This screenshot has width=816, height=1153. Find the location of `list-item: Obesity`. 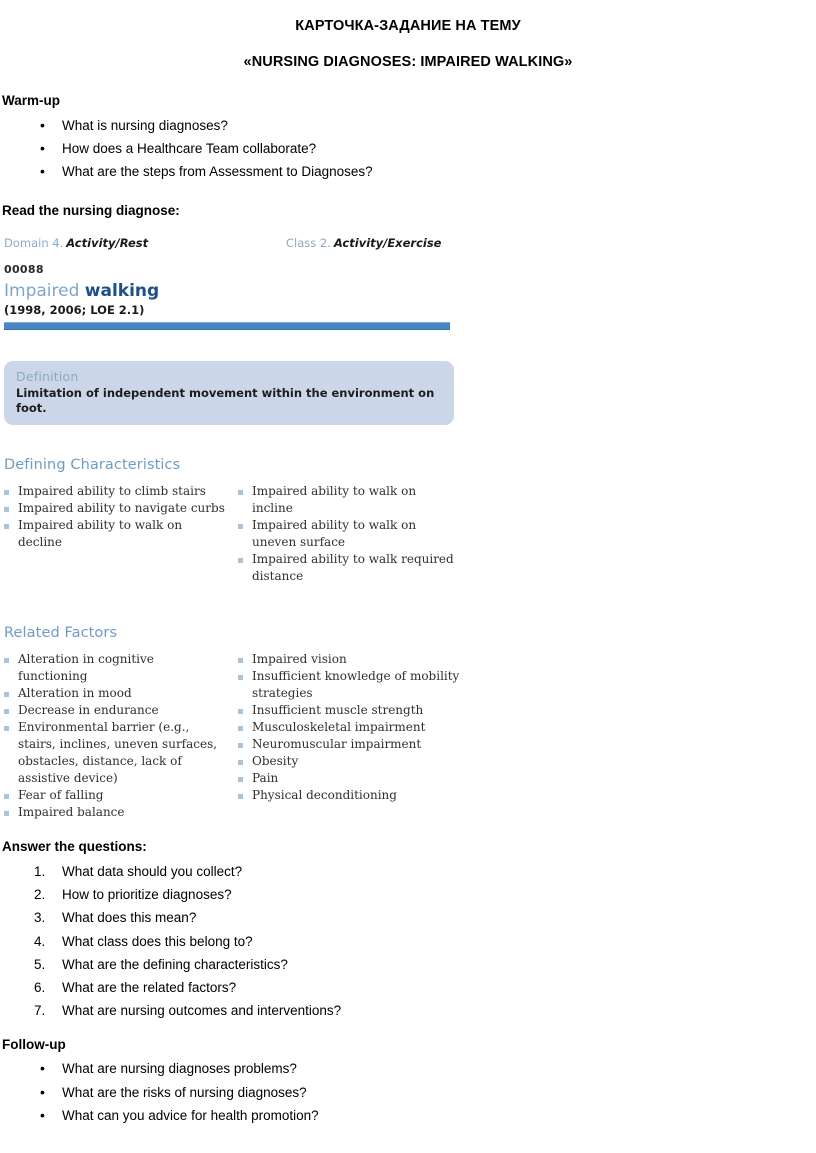

list-item: Obesity is located at coordinates (349, 761).